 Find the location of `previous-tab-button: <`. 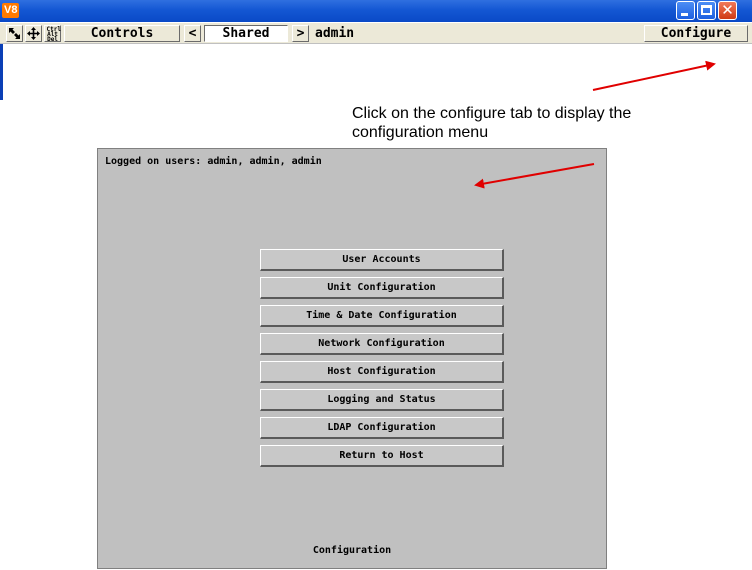

previous-tab-button: < is located at coordinates (192, 33).